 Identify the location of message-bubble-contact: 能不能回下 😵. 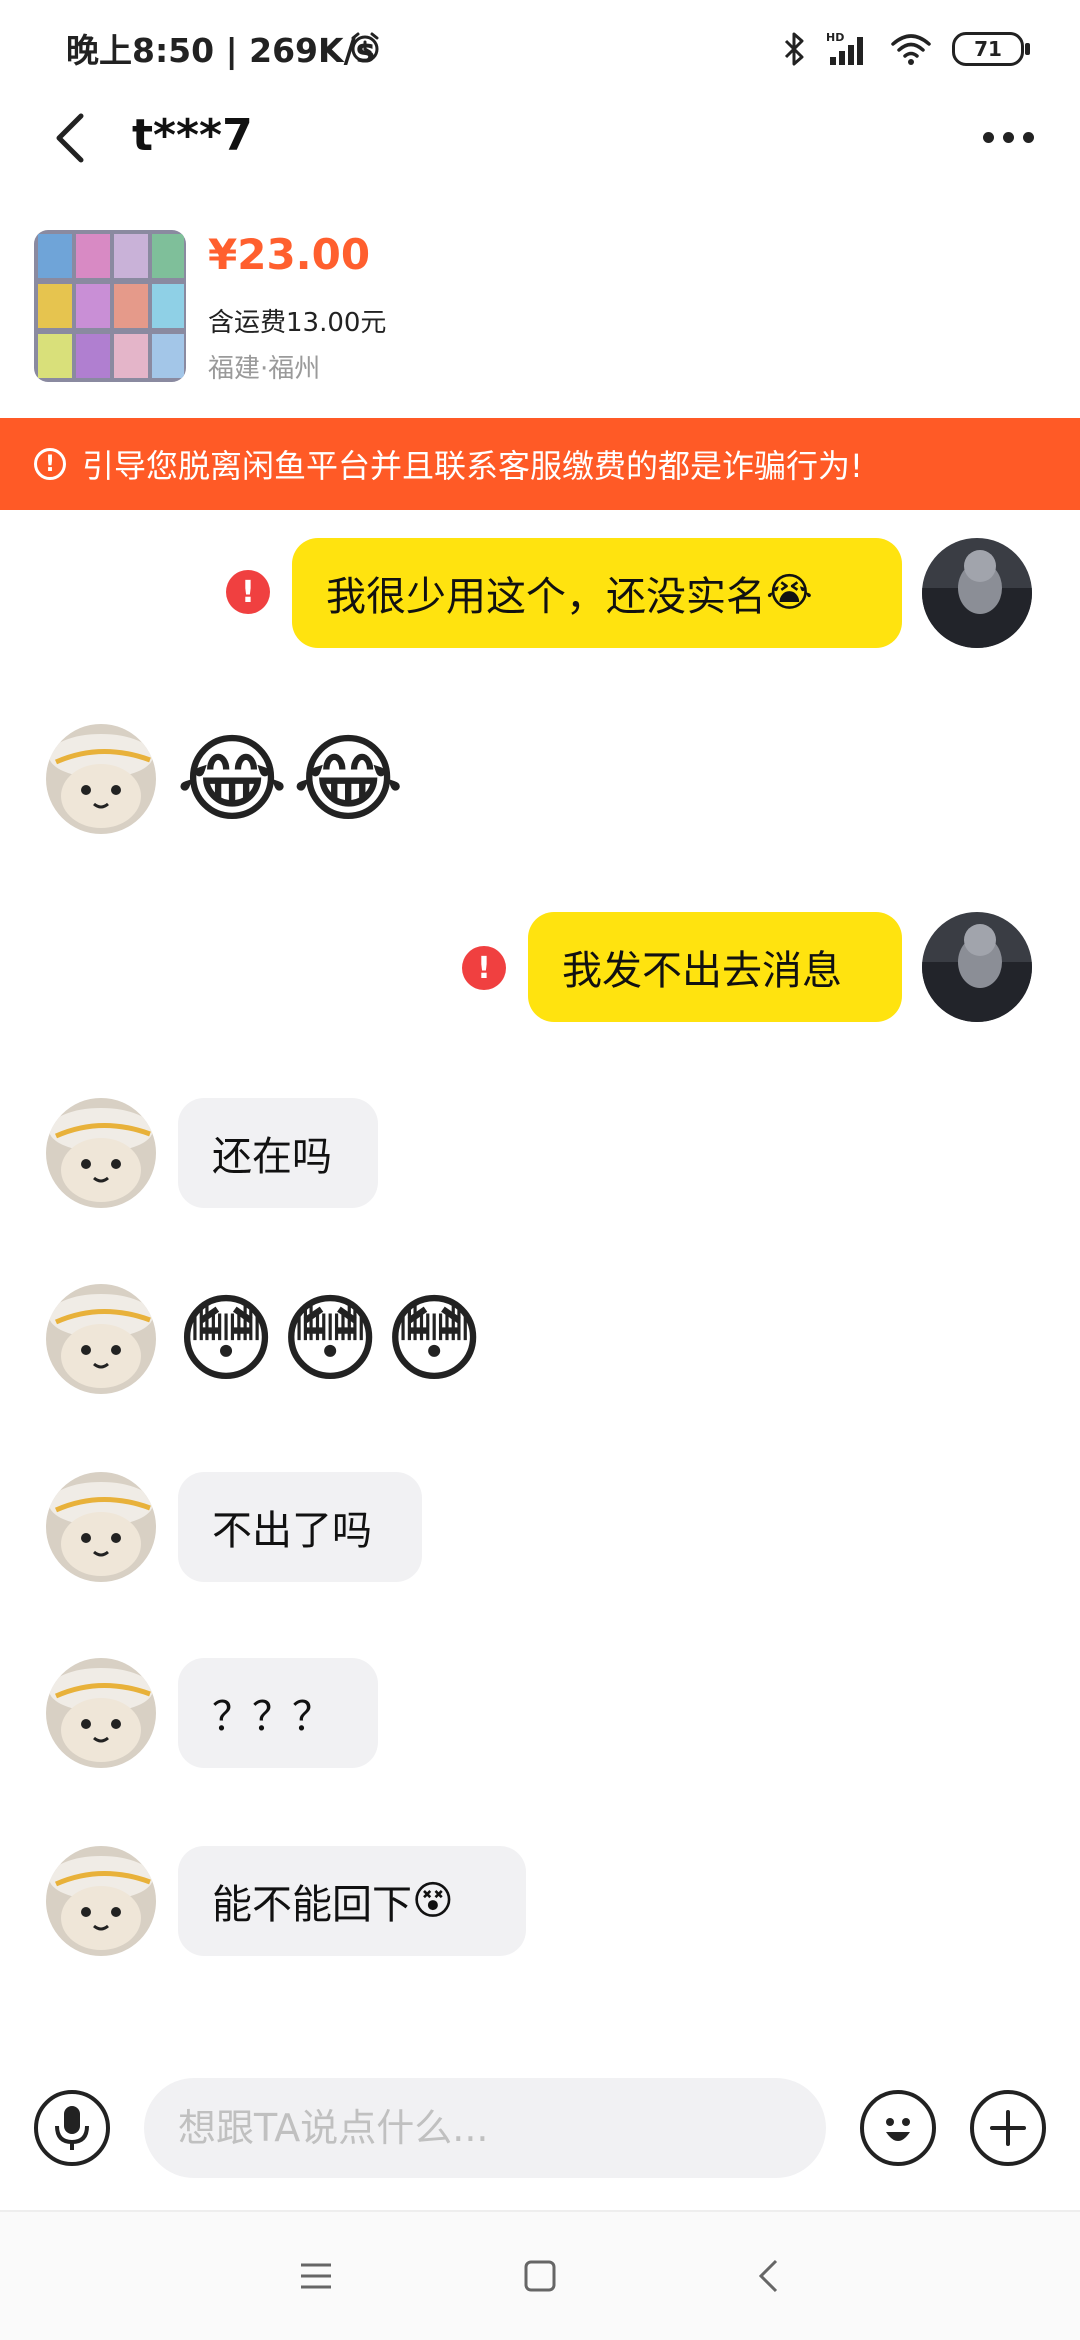
(352, 1901).